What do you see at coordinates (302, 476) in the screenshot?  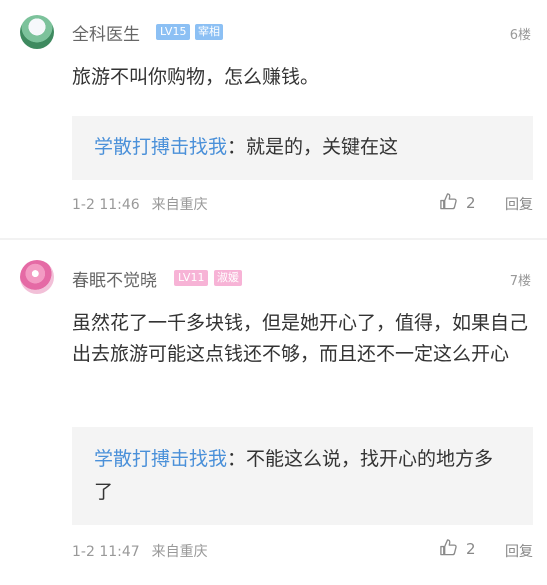 I see `reply-box: 学散打搏击找我：不能这么说，找开心的地方多了` at bounding box center [302, 476].